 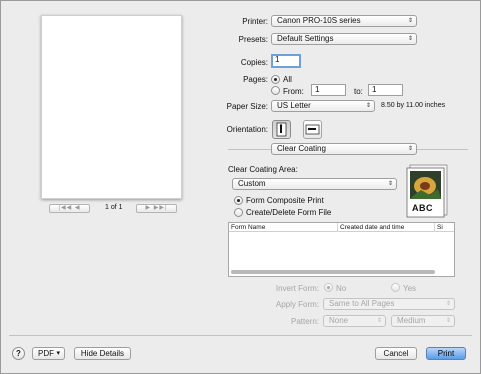 What do you see at coordinates (328, 287) in the screenshot?
I see `invert-form-no-radio` at bounding box center [328, 287].